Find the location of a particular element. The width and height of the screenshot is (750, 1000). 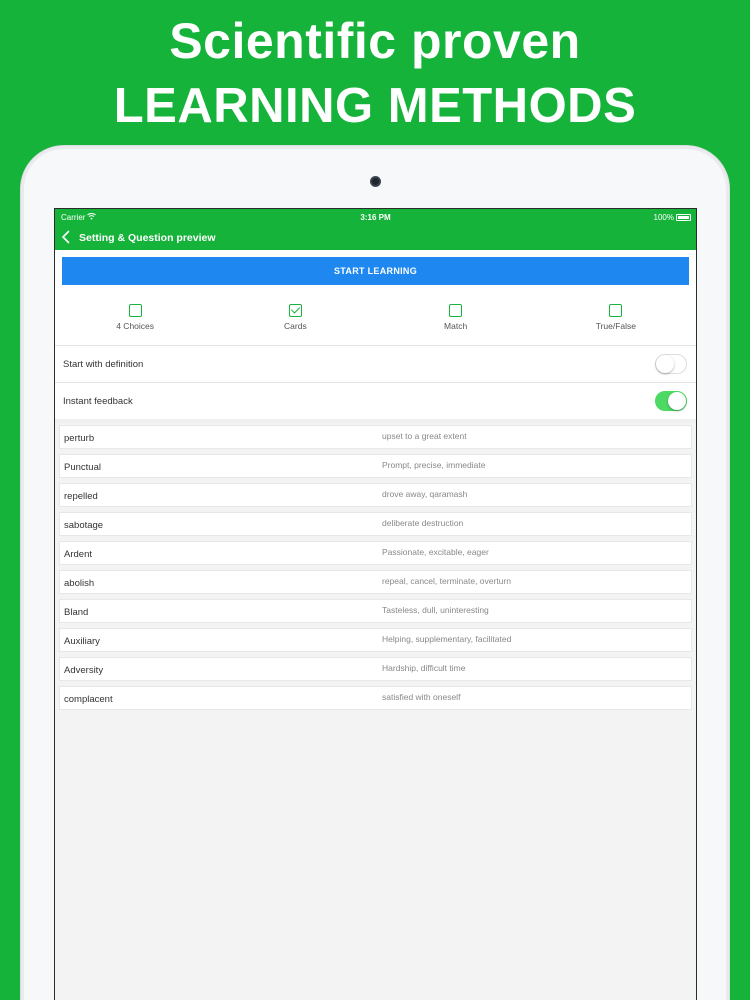

word-row: perturb upset to a great extent is located at coordinates (375, 437).